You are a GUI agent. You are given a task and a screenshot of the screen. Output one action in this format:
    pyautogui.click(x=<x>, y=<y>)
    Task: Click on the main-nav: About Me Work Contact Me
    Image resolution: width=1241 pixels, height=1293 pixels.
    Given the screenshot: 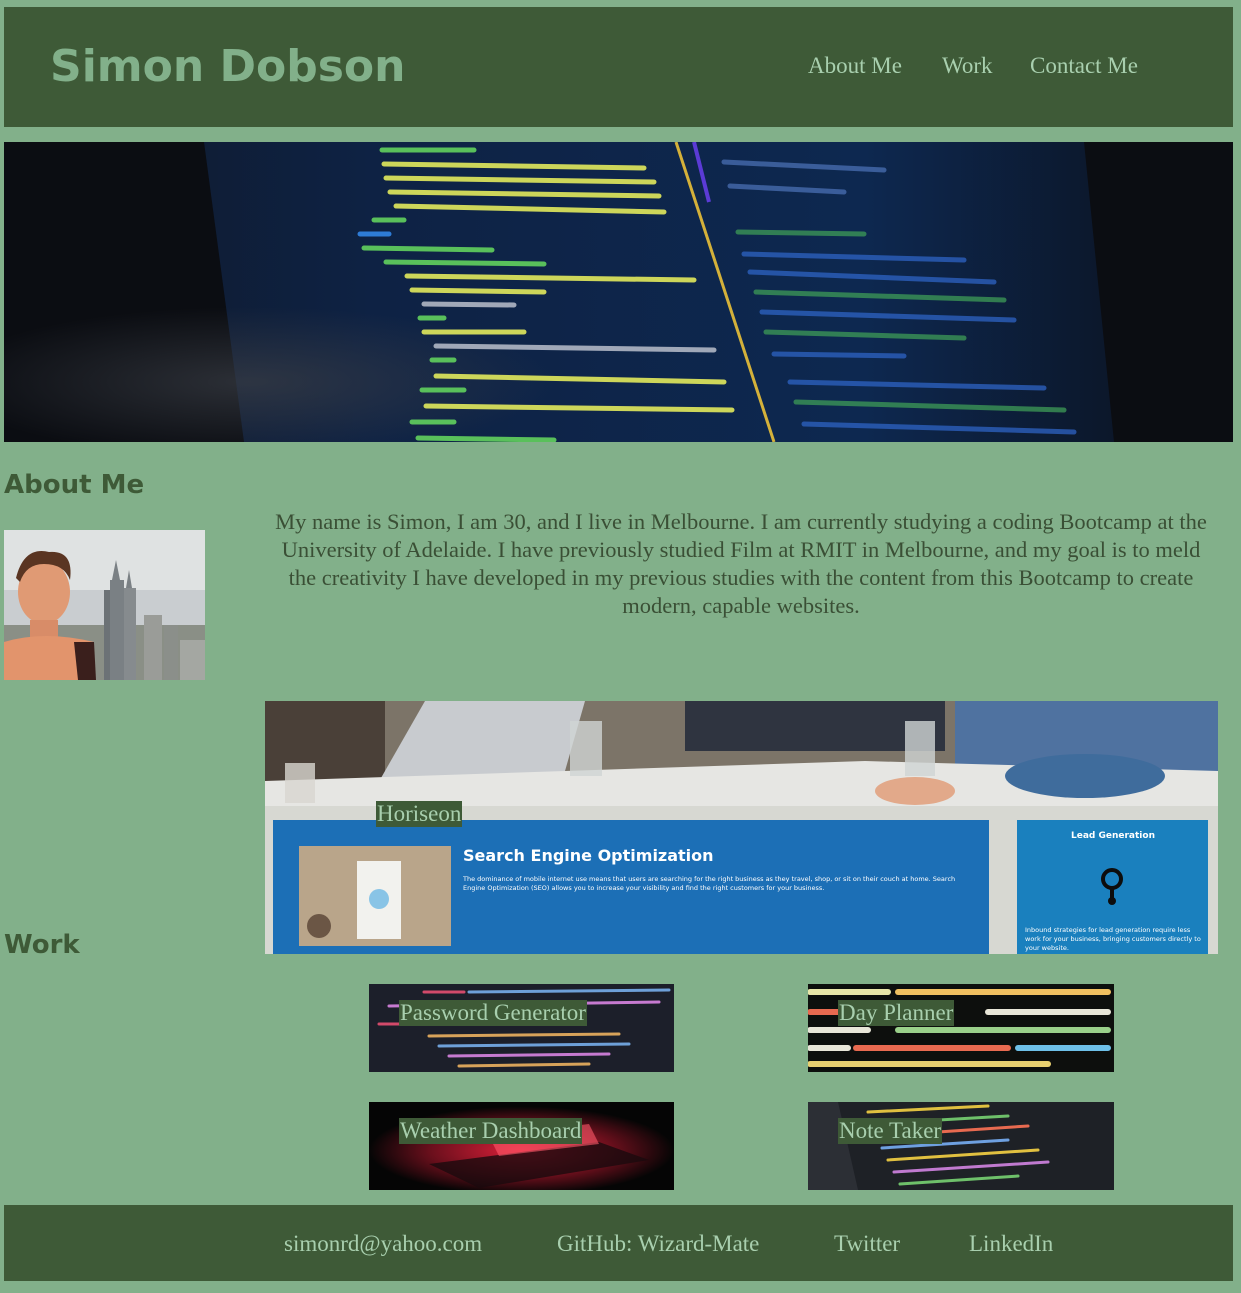 What is the action you would take?
    pyautogui.click(x=618, y=68)
    